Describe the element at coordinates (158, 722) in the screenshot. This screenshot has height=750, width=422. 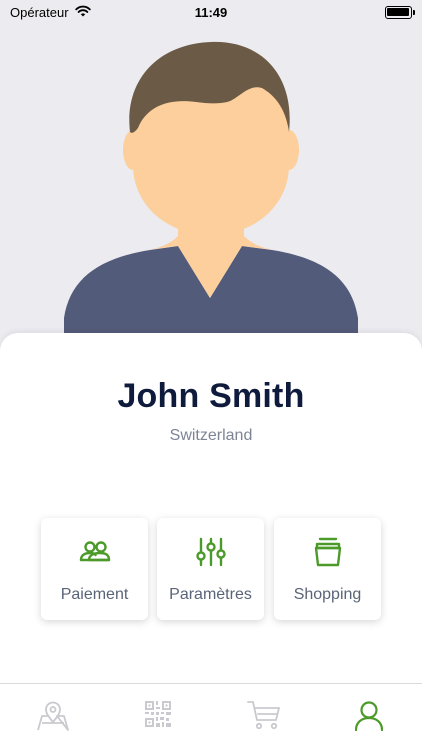
I see `qr-code-icon` at that location.